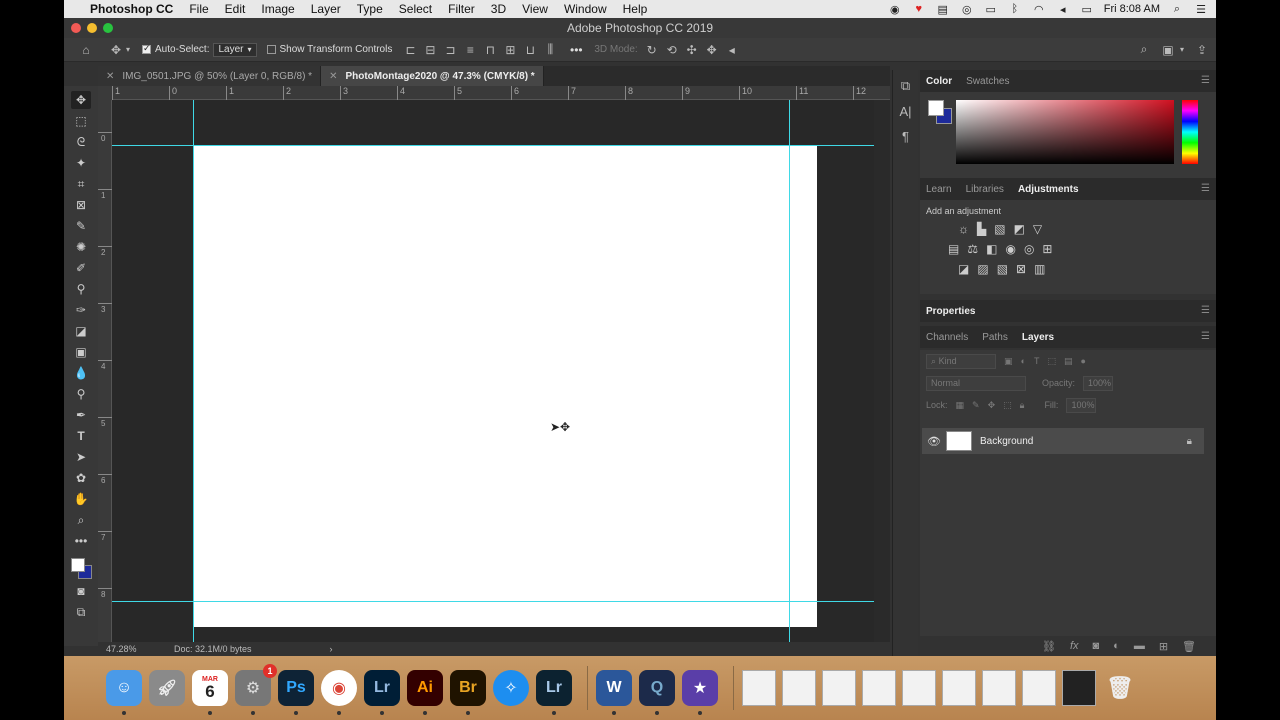 The image size is (1280, 720). I want to click on lasso-tool-icon: ᘓ, so click(81, 142).